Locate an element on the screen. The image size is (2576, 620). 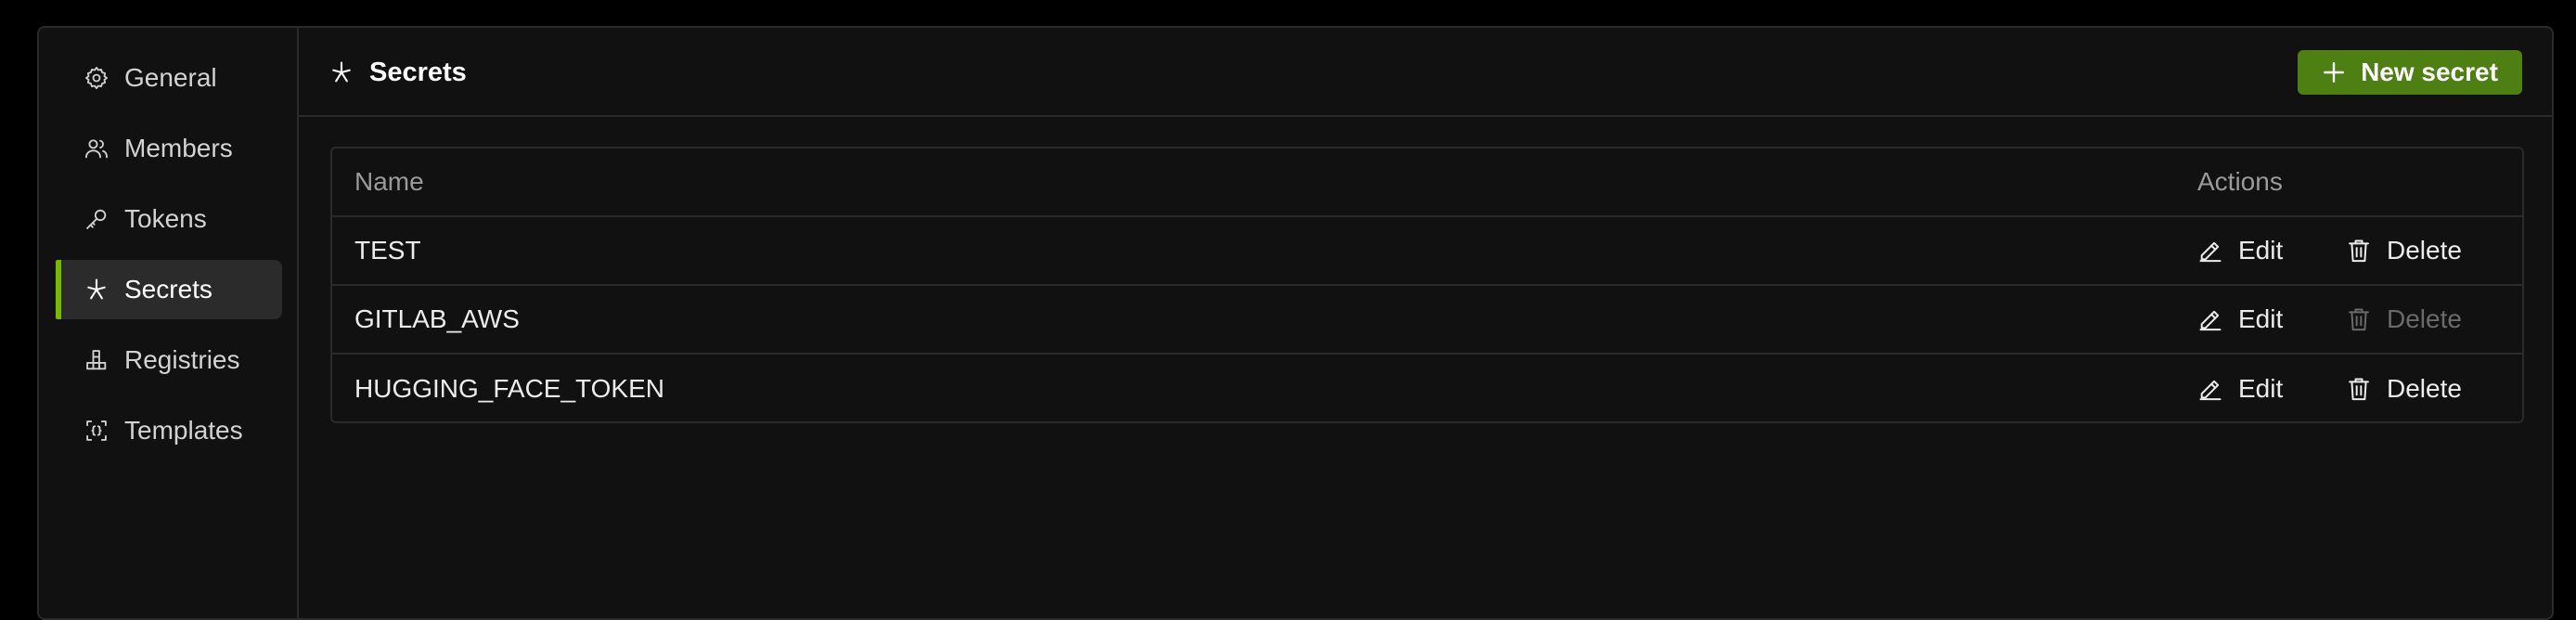
sidebar-item-tokens: Tokens is located at coordinates (169, 219).